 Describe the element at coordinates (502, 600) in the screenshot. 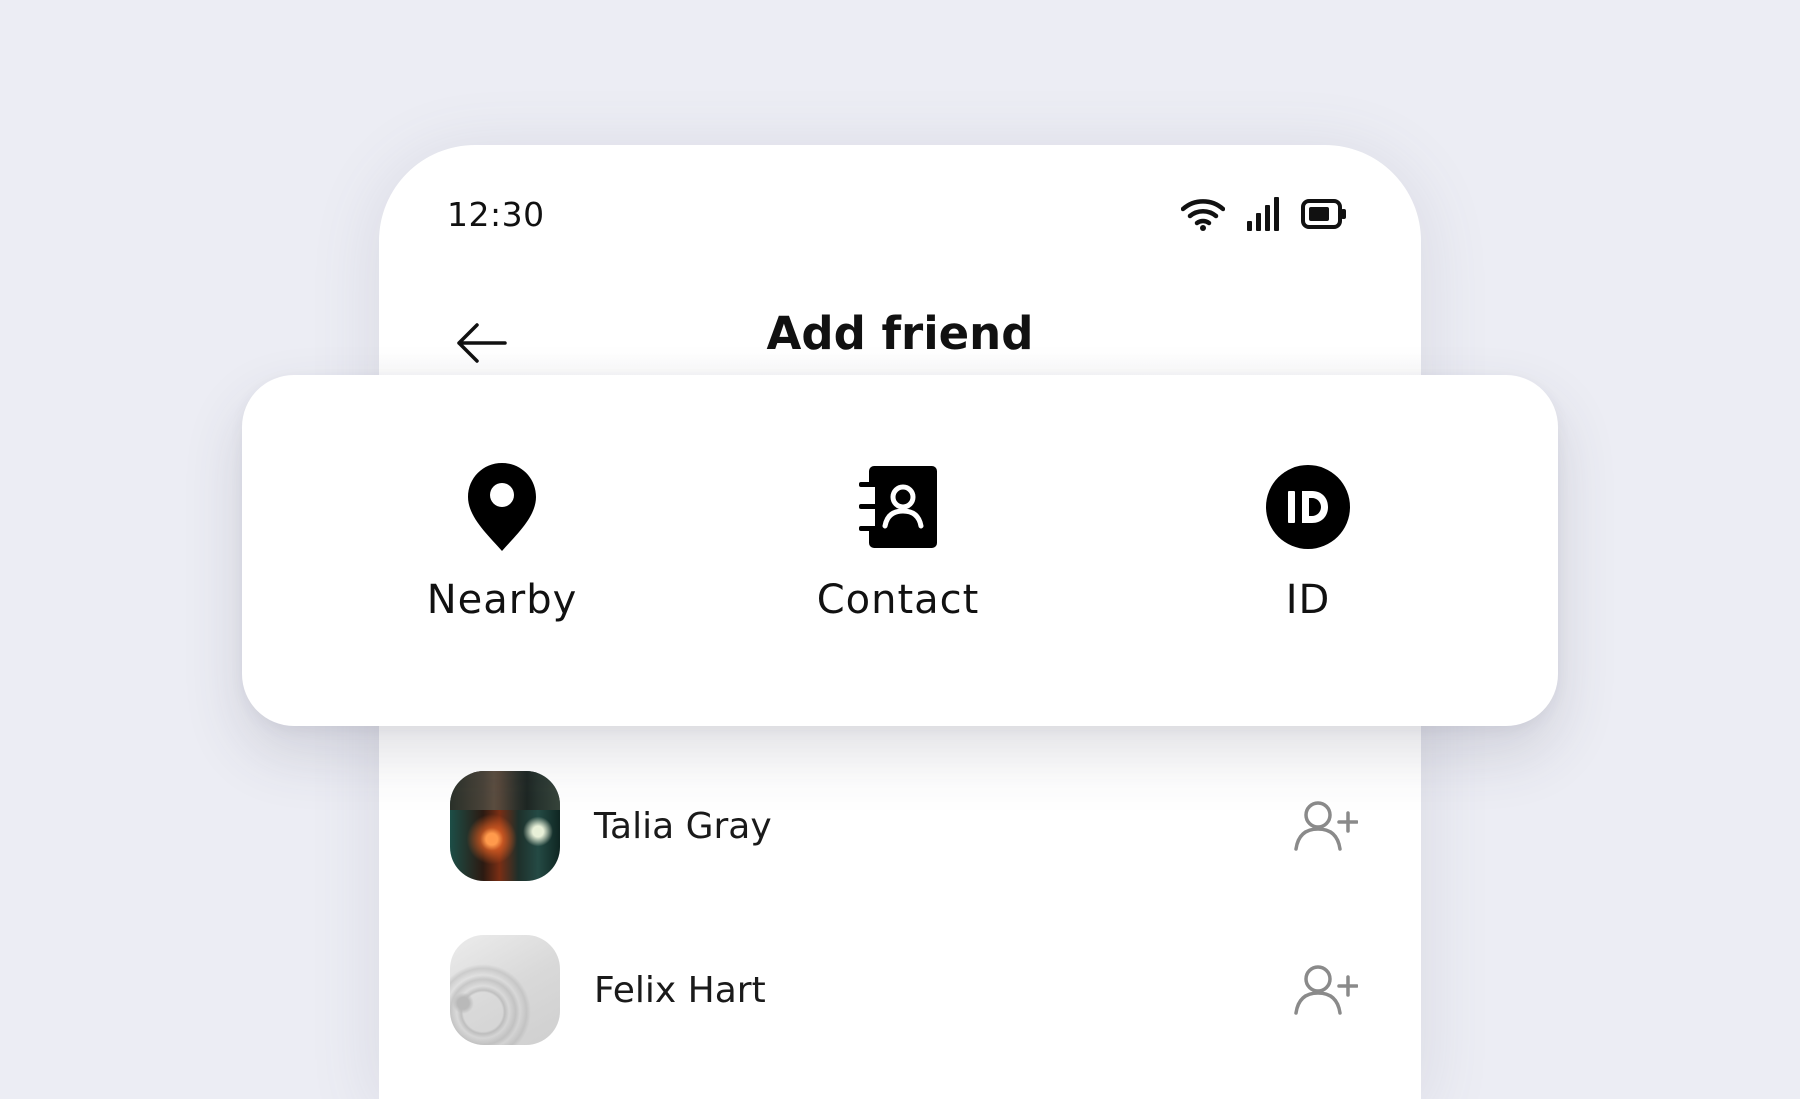

I see `nearby-label: Nearby` at that location.